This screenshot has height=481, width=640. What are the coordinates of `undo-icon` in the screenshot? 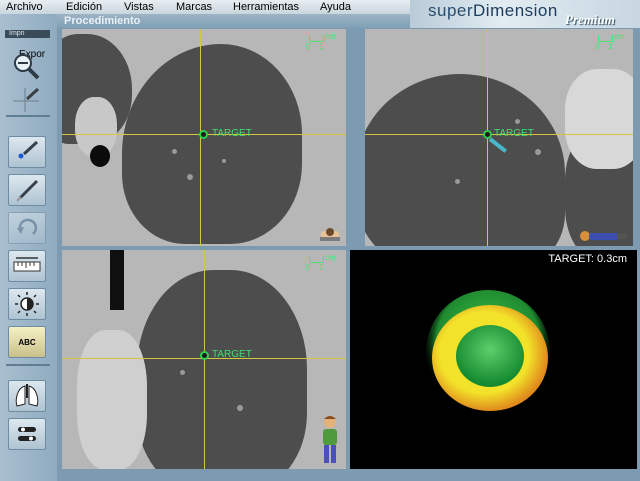 It's located at (27, 226).